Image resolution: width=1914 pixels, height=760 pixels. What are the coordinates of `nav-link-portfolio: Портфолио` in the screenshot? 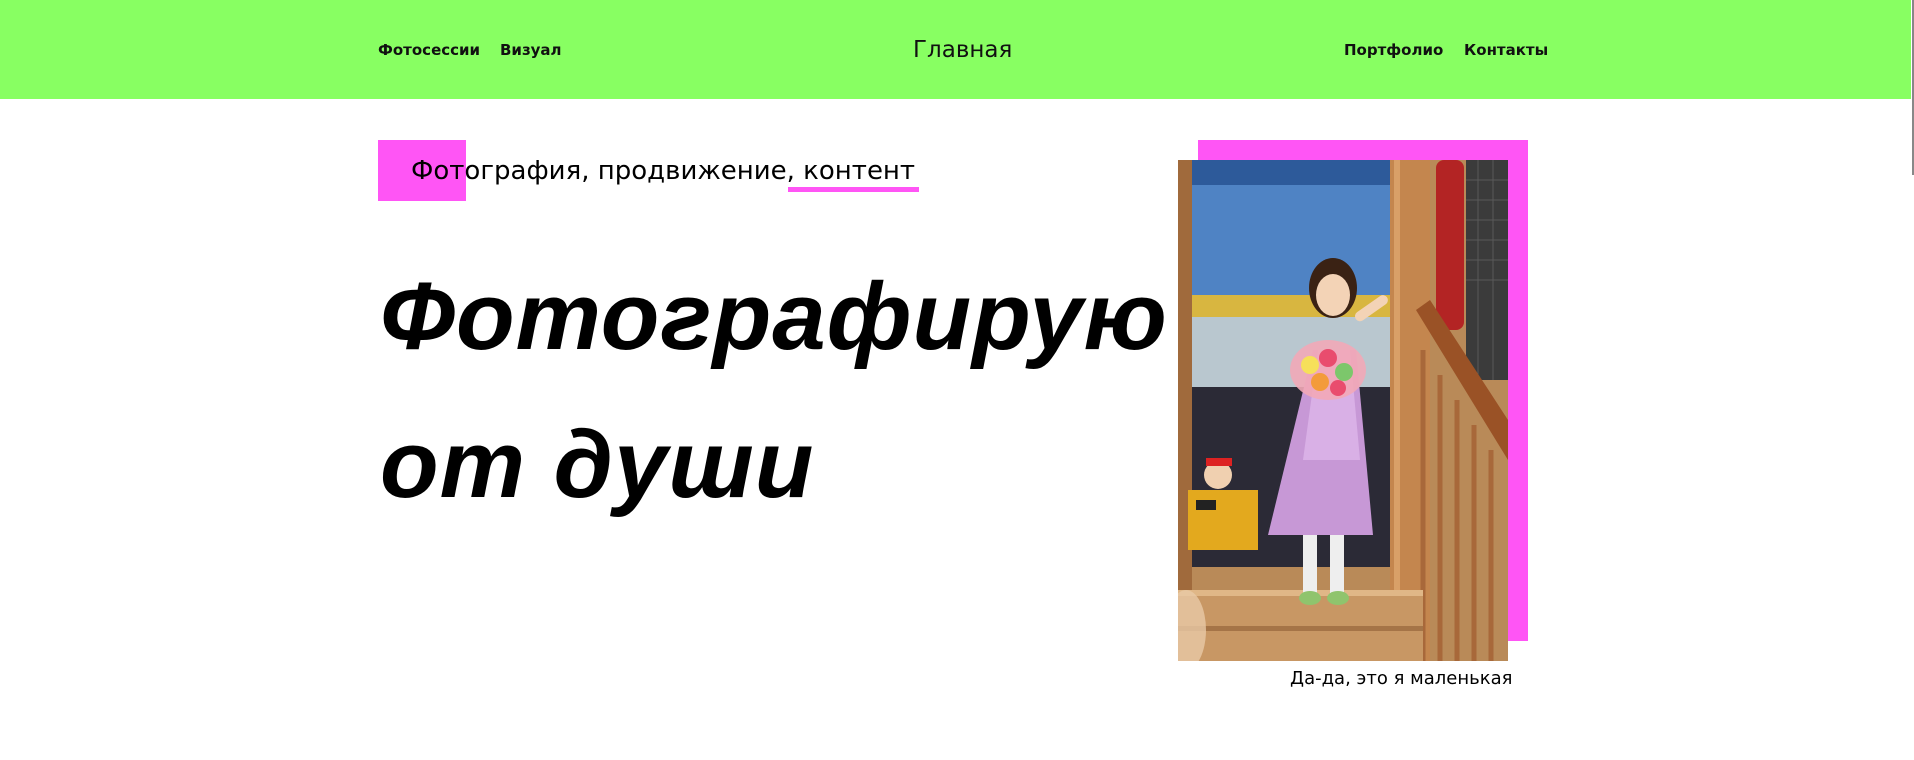 It's located at (1393, 50).